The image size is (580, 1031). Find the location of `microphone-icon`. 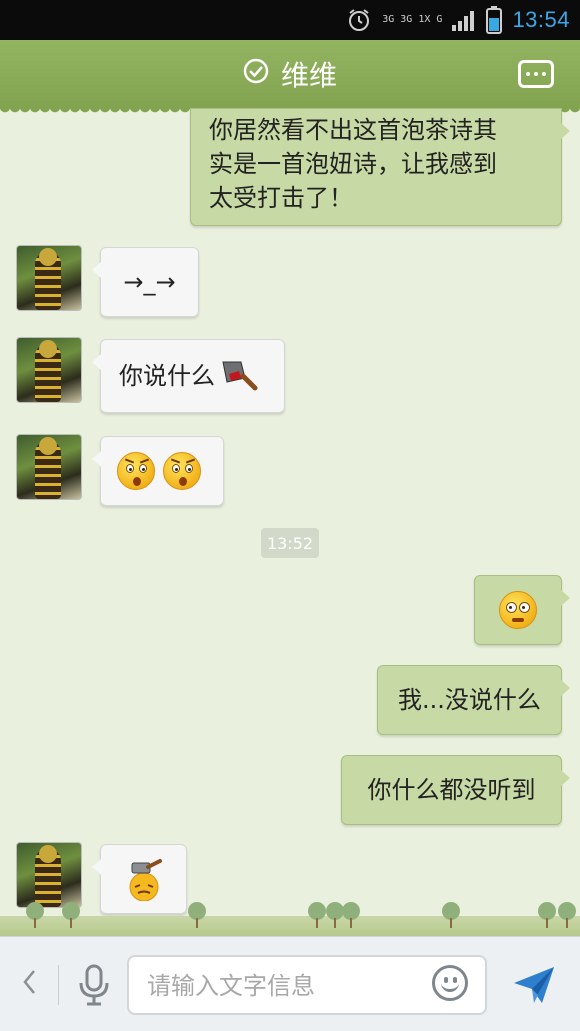

microphone-icon is located at coordinates (94, 987).